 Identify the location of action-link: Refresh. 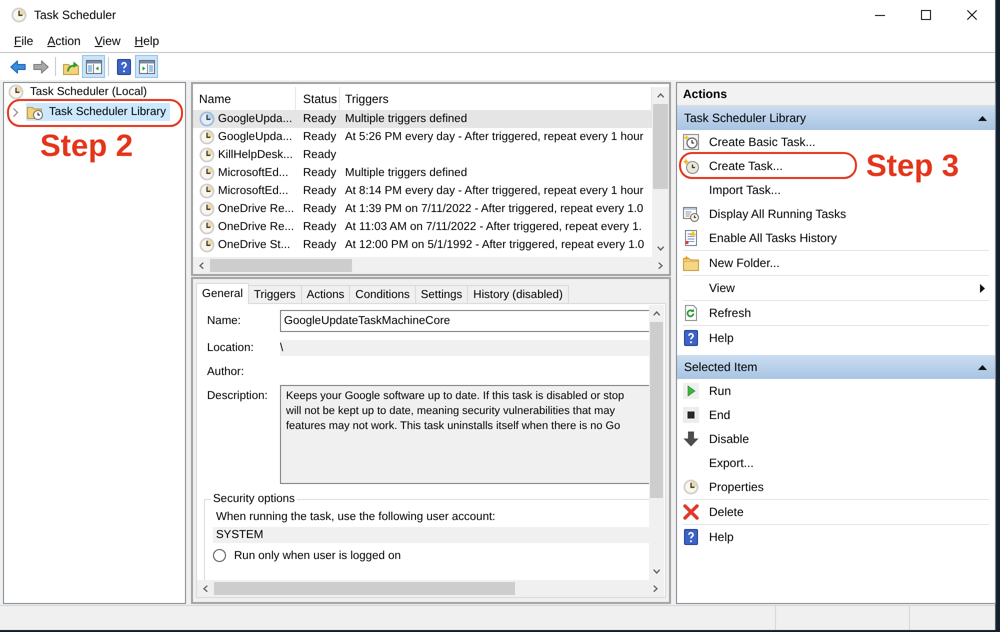
(836, 313).